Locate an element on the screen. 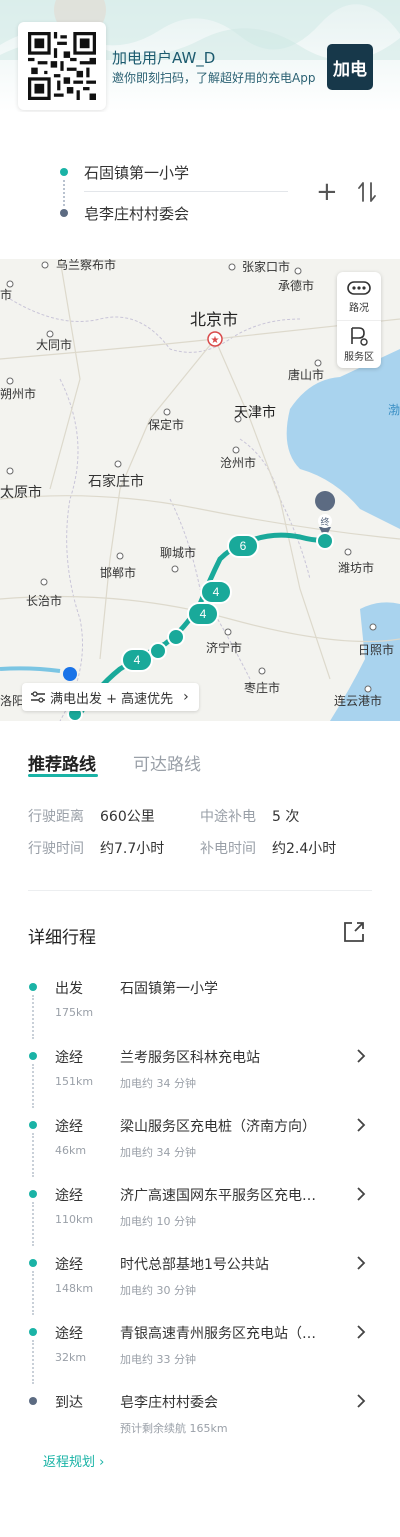 This screenshot has width=400, height=1537. end-point-dot is located at coordinates (64, 213).